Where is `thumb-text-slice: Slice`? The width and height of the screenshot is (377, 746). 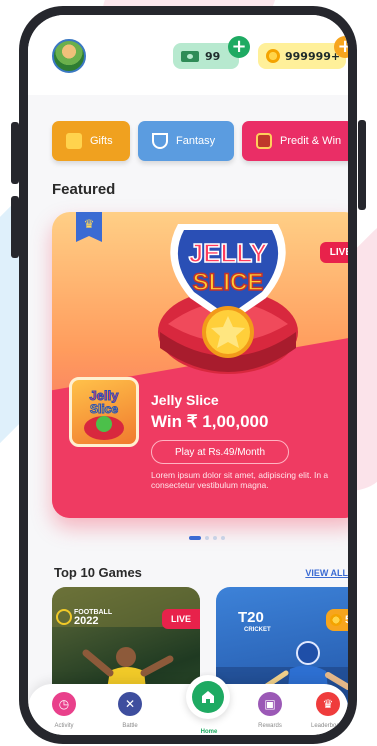 thumb-text-slice: Slice is located at coordinates (104, 409).